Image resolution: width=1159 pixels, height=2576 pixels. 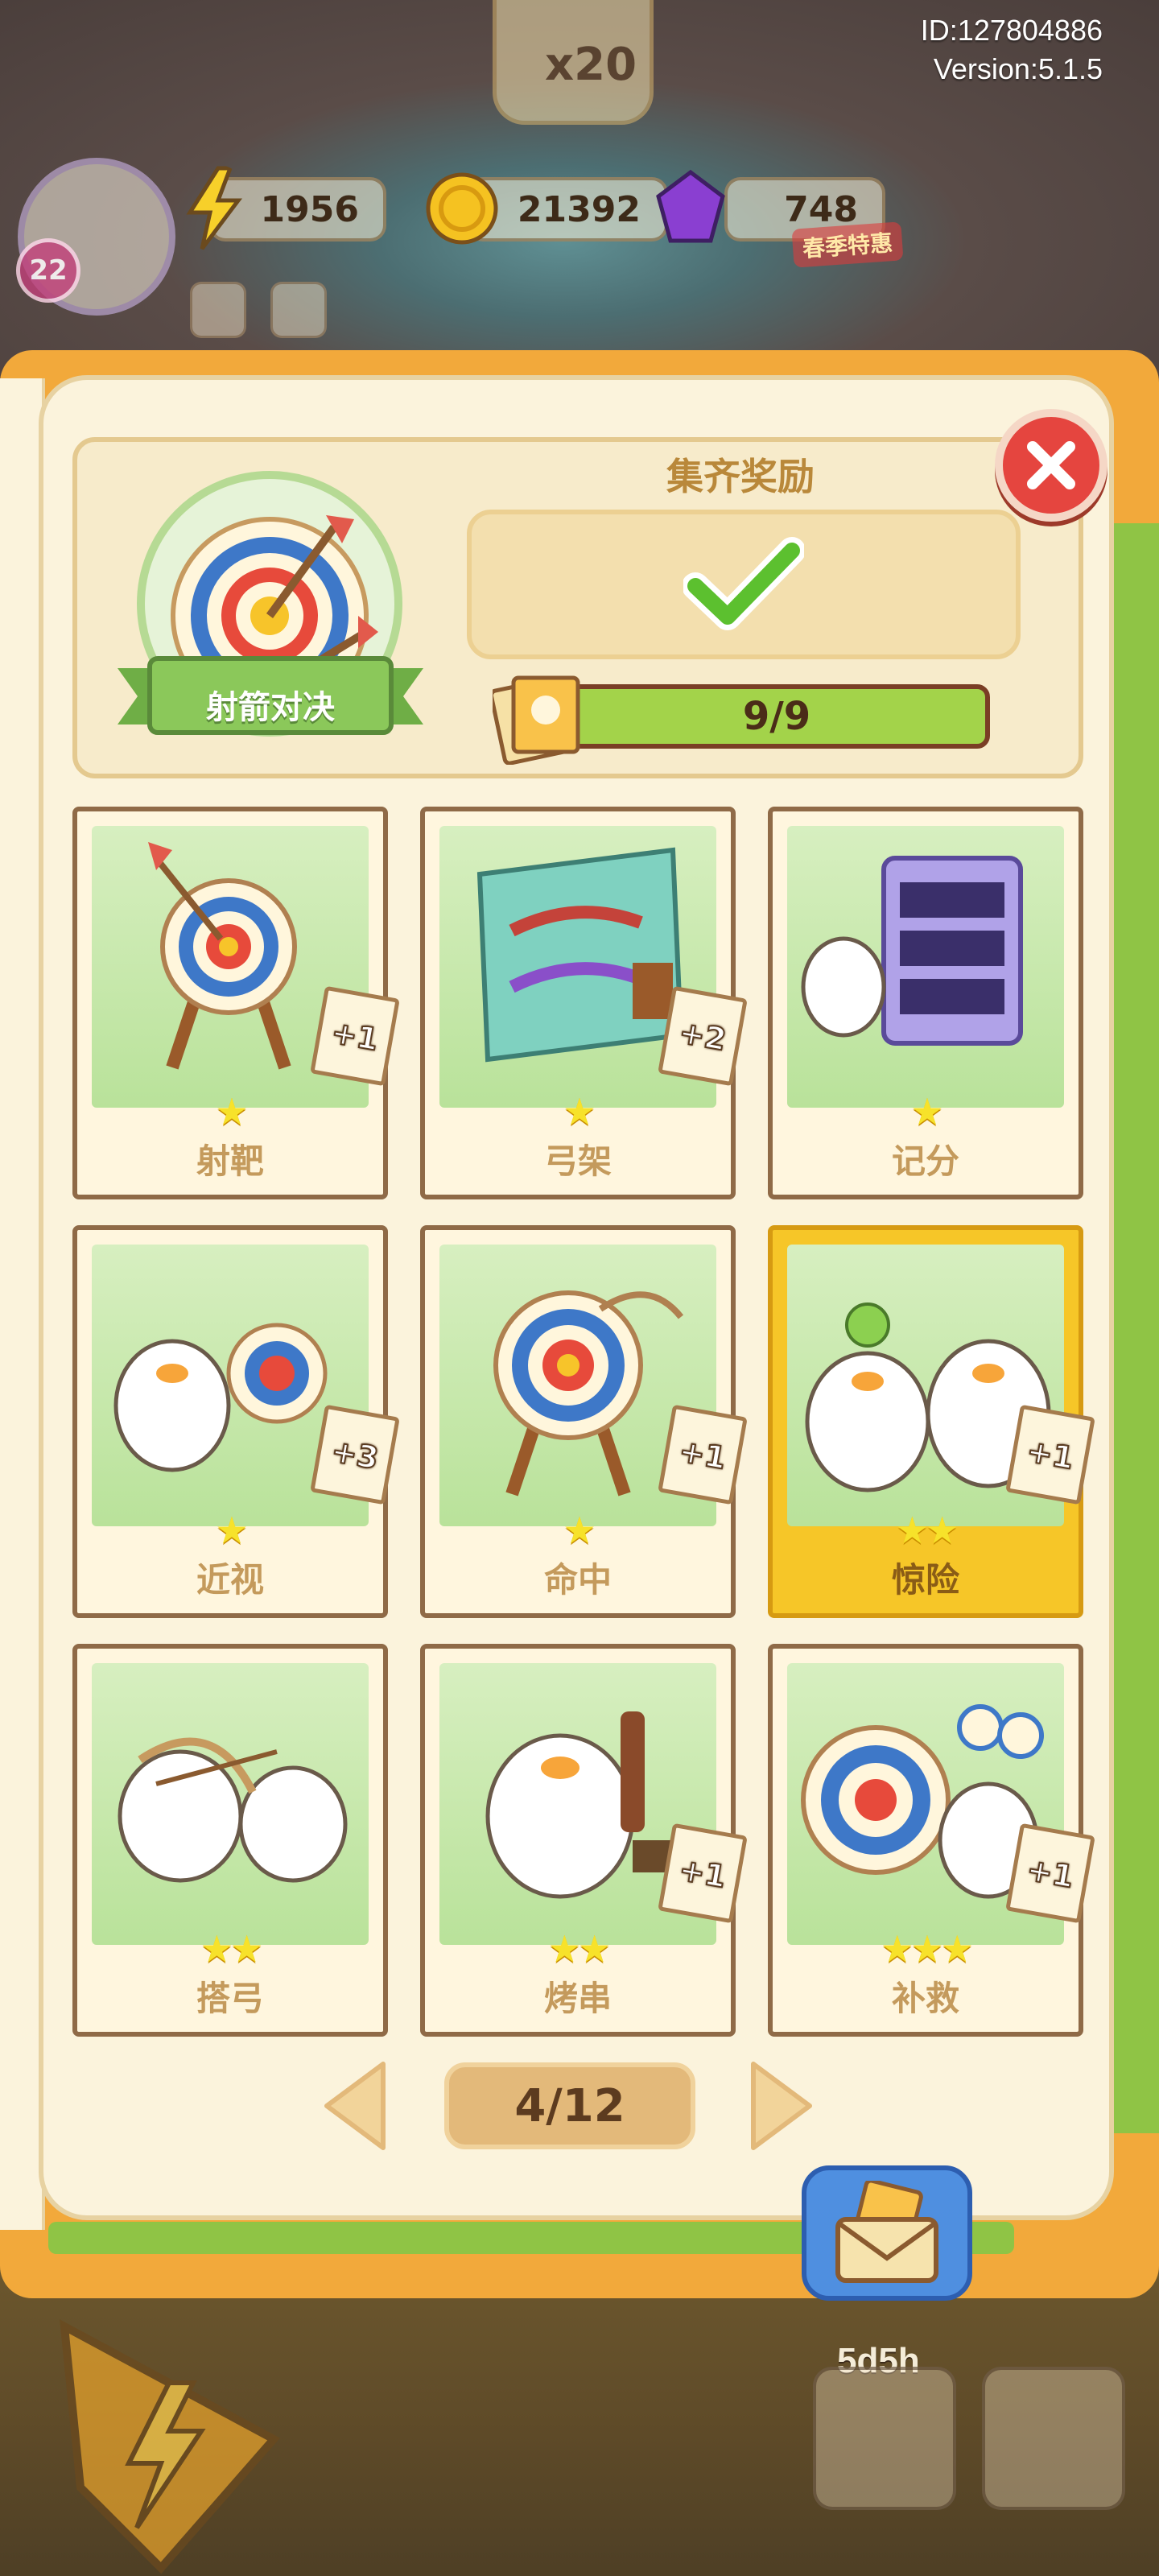 What do you see at coordinates (740, 476) in the screenshot?
I see `reward-title: 集齐奖励` at bounding box center [740, 476].